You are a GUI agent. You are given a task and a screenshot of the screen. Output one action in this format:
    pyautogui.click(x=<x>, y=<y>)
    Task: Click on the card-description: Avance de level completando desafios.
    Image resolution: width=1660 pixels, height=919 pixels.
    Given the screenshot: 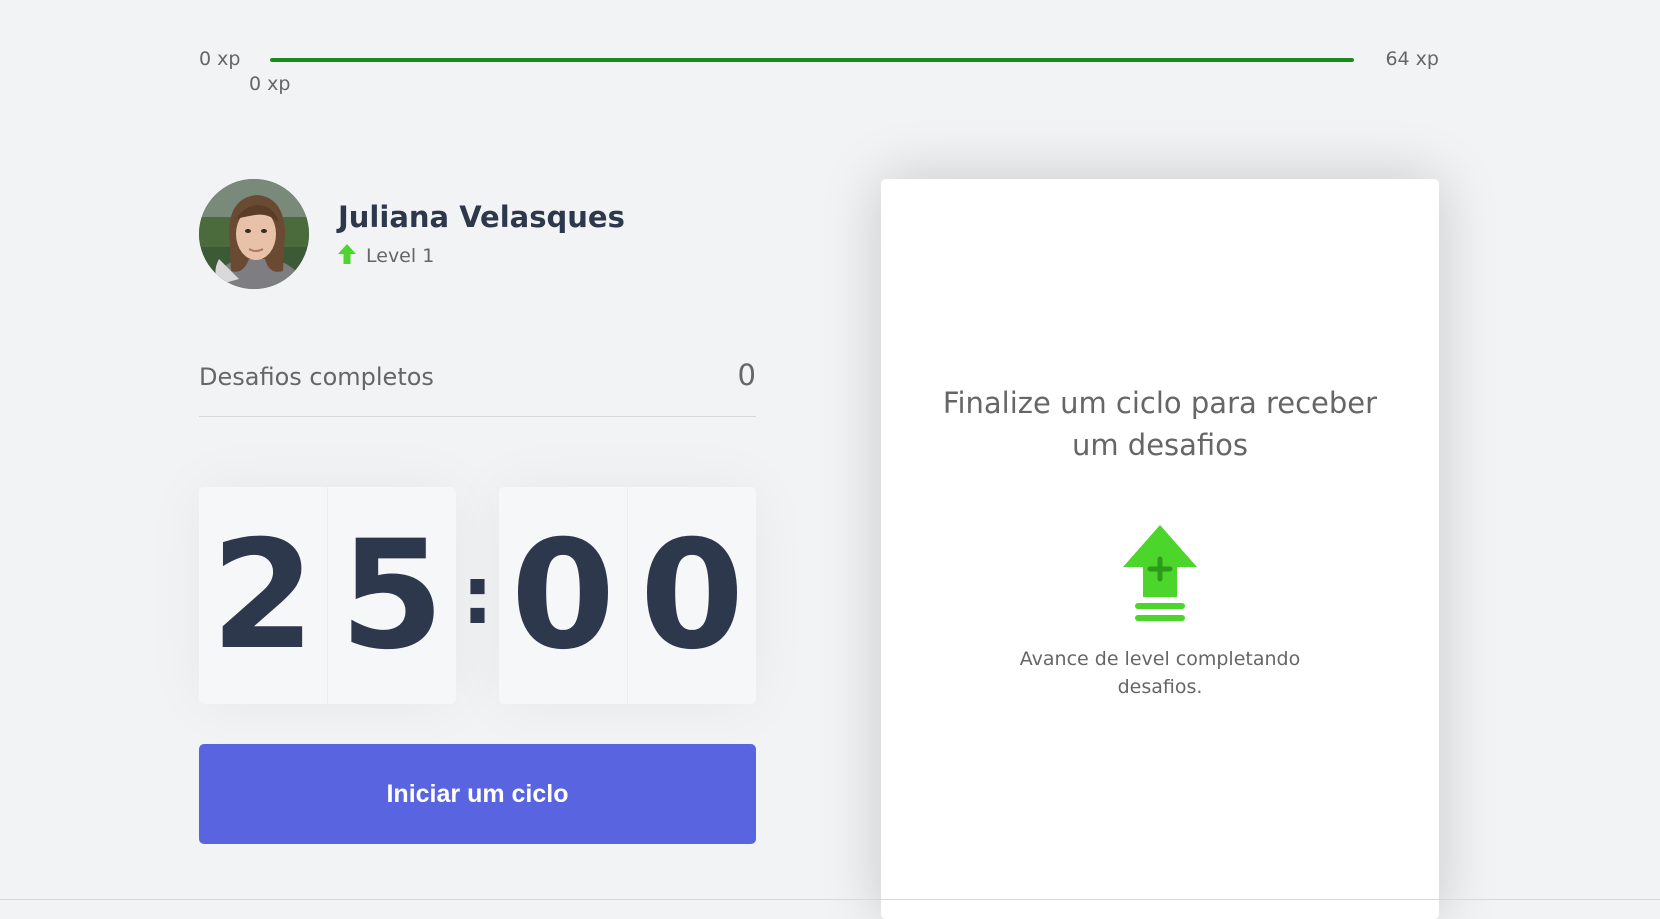 What is the action you would take?
    pyautogui.click(x=1160, y=673)
    